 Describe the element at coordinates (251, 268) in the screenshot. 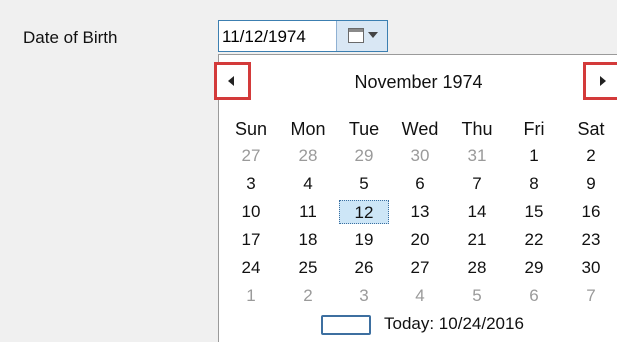

I see `calendar-day: 24` at that location.